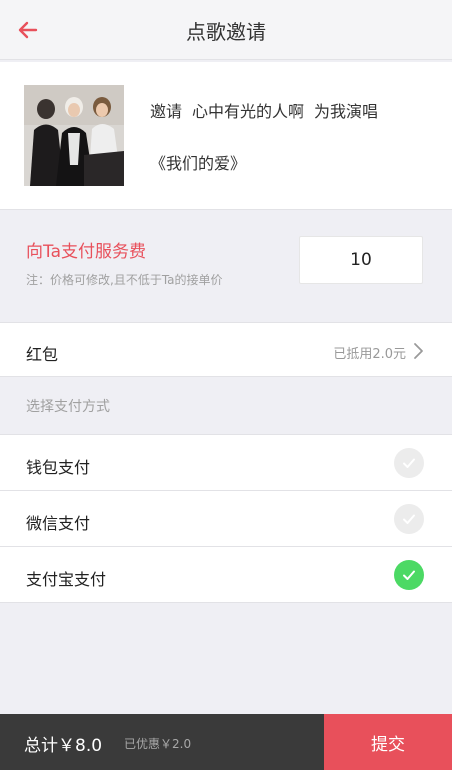 Image resolution: width=452 pixels, height=770 pixels. Describe the element at coordinates (388, 742) in the screenshot. I see `submit-button: 提交` at that location.